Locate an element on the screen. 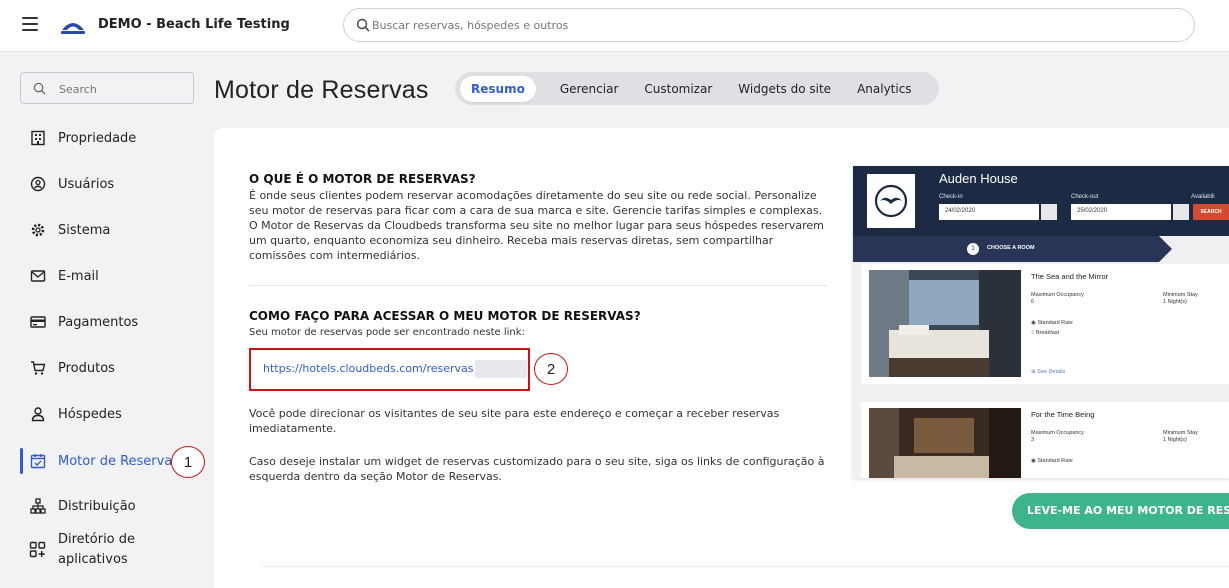 Image resolution: width=1229 pixels, height=588 pixels. property-name: DEMO - Beach Life Testing is located at coordinates (194, 24).